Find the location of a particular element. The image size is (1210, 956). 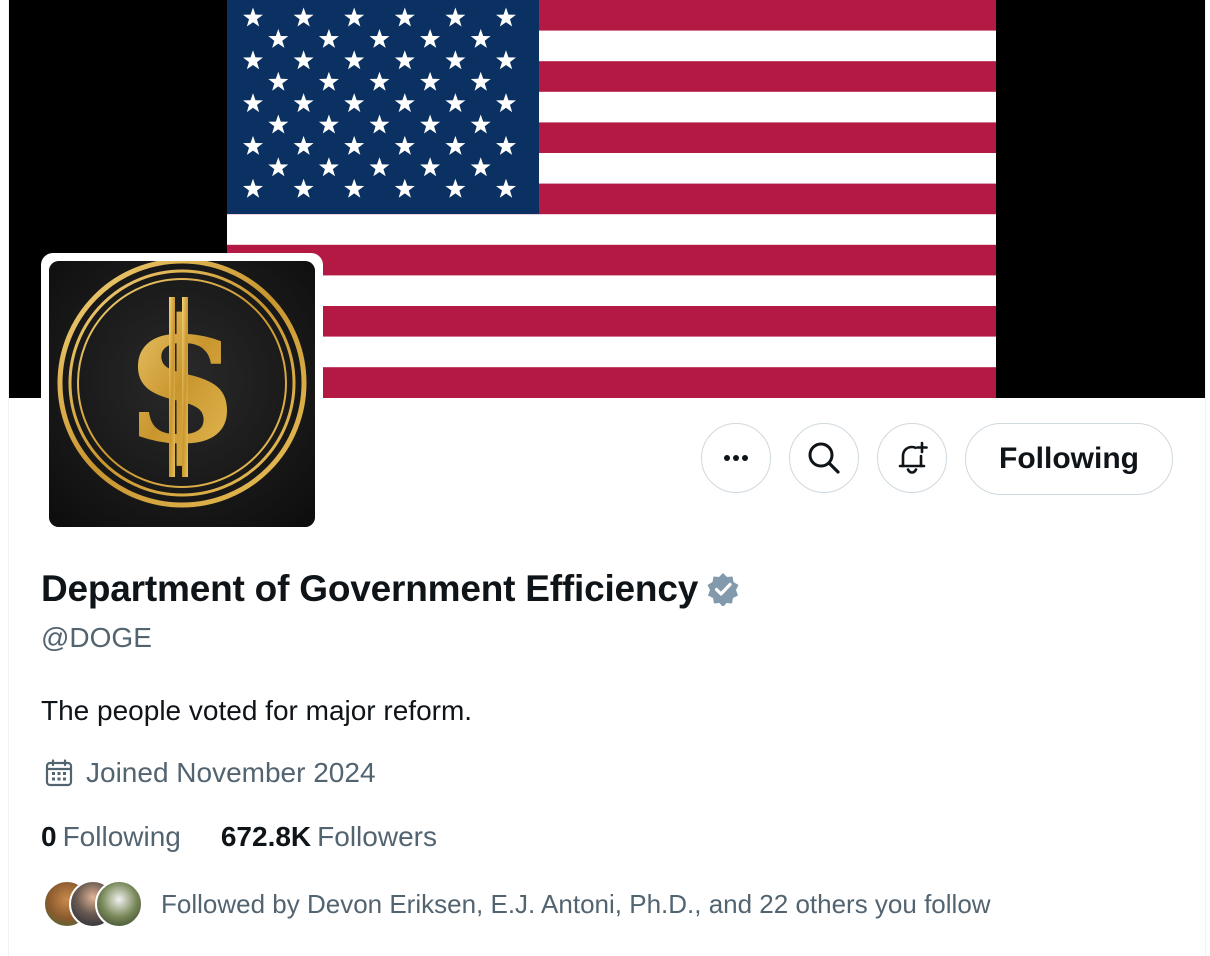

notifications-button is located at coordinates (912, 458).